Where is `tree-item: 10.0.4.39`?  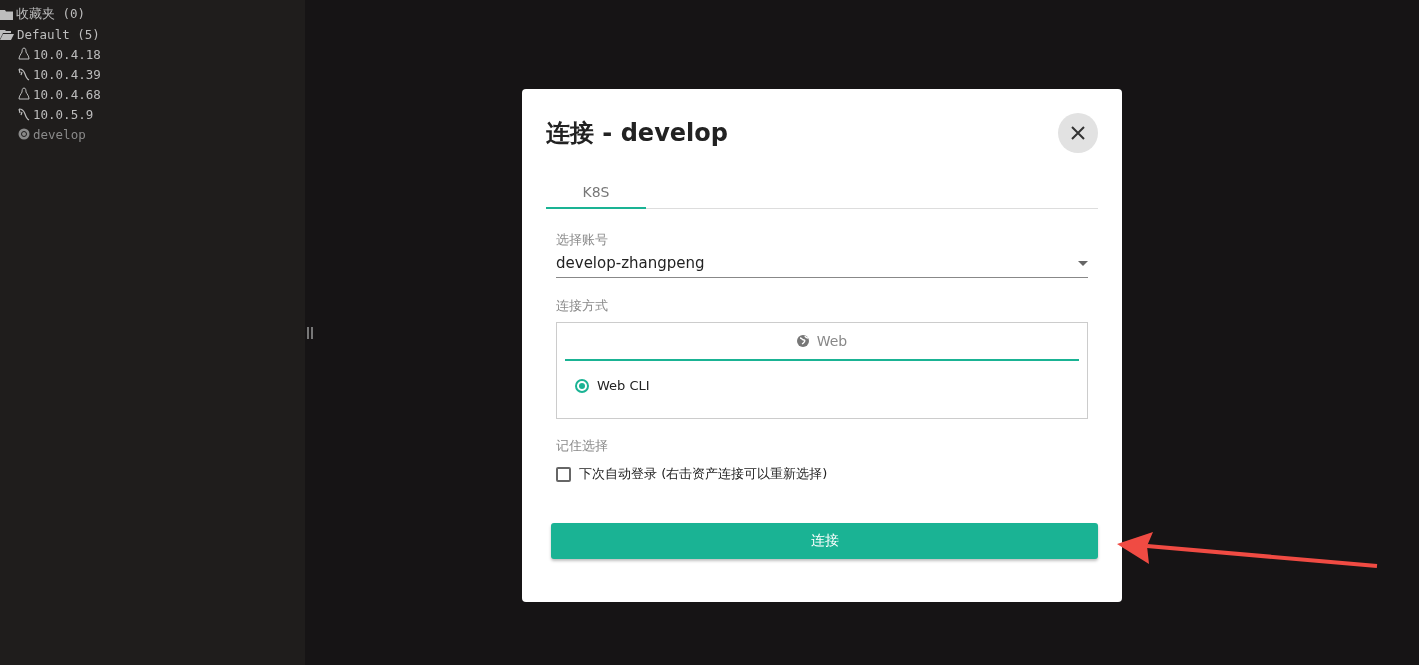
tree-item: 10.0.4.39 is located at coordinates (67, 74).